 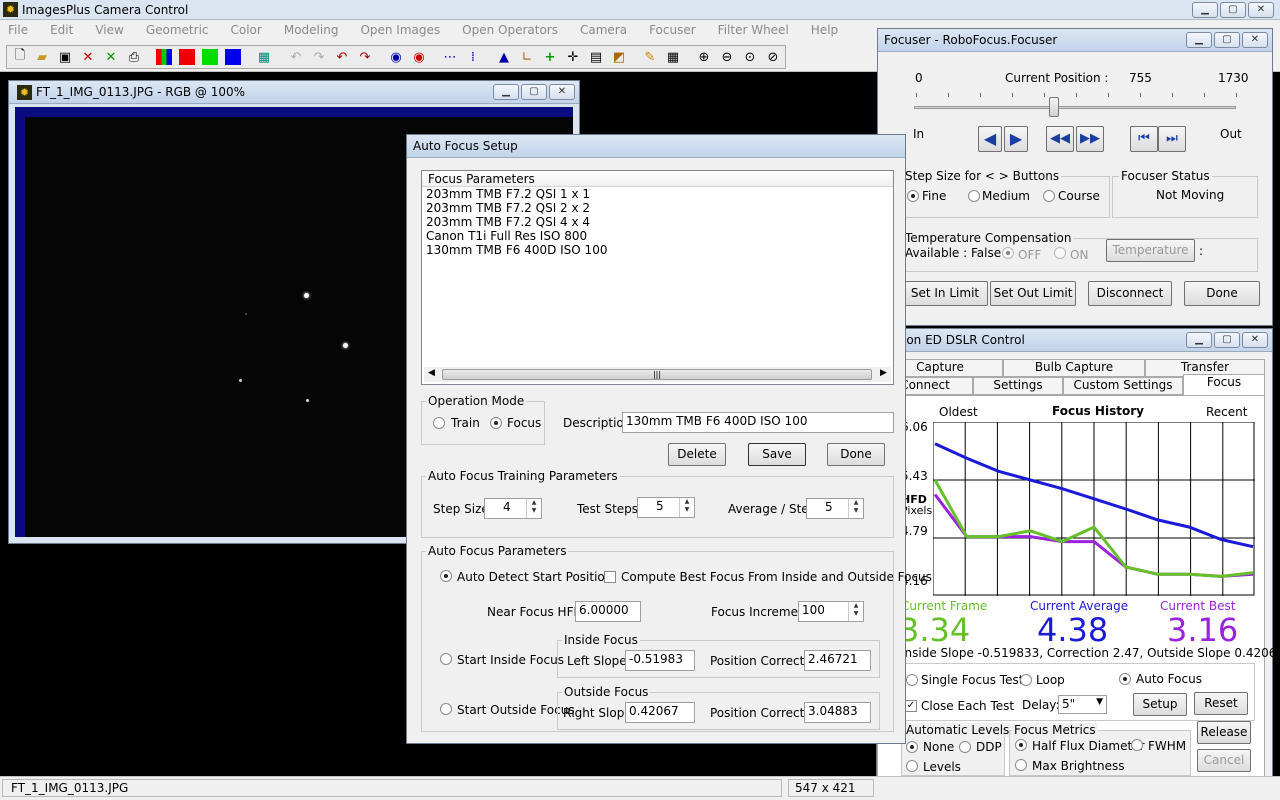 I want to click on scroll-left-icon: ◀, so click(x=431, y=373).